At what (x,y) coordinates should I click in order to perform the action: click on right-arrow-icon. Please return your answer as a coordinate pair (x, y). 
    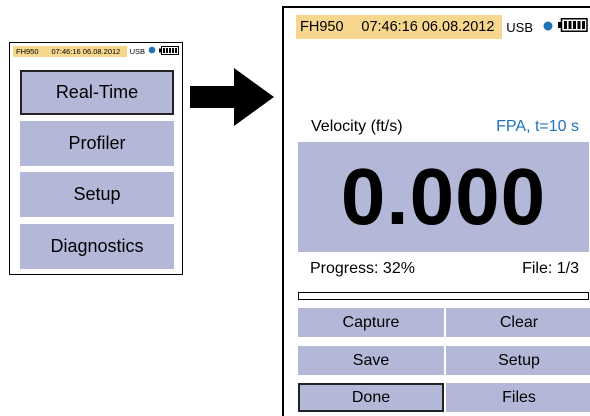
    Looking at the image, I should click on (232, 99).